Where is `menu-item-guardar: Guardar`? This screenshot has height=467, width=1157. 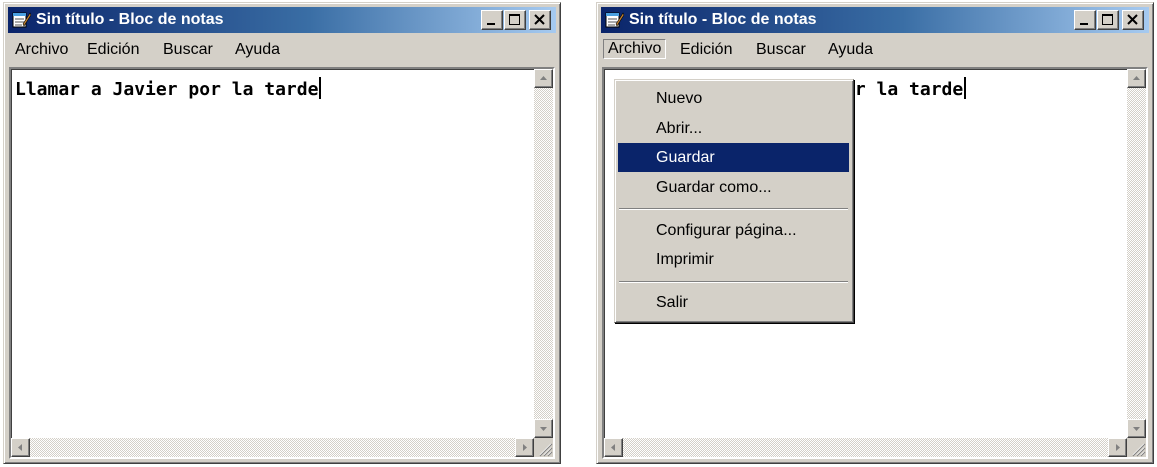 menu-item-guardar: Guardar is located at coordinates (733, 157).